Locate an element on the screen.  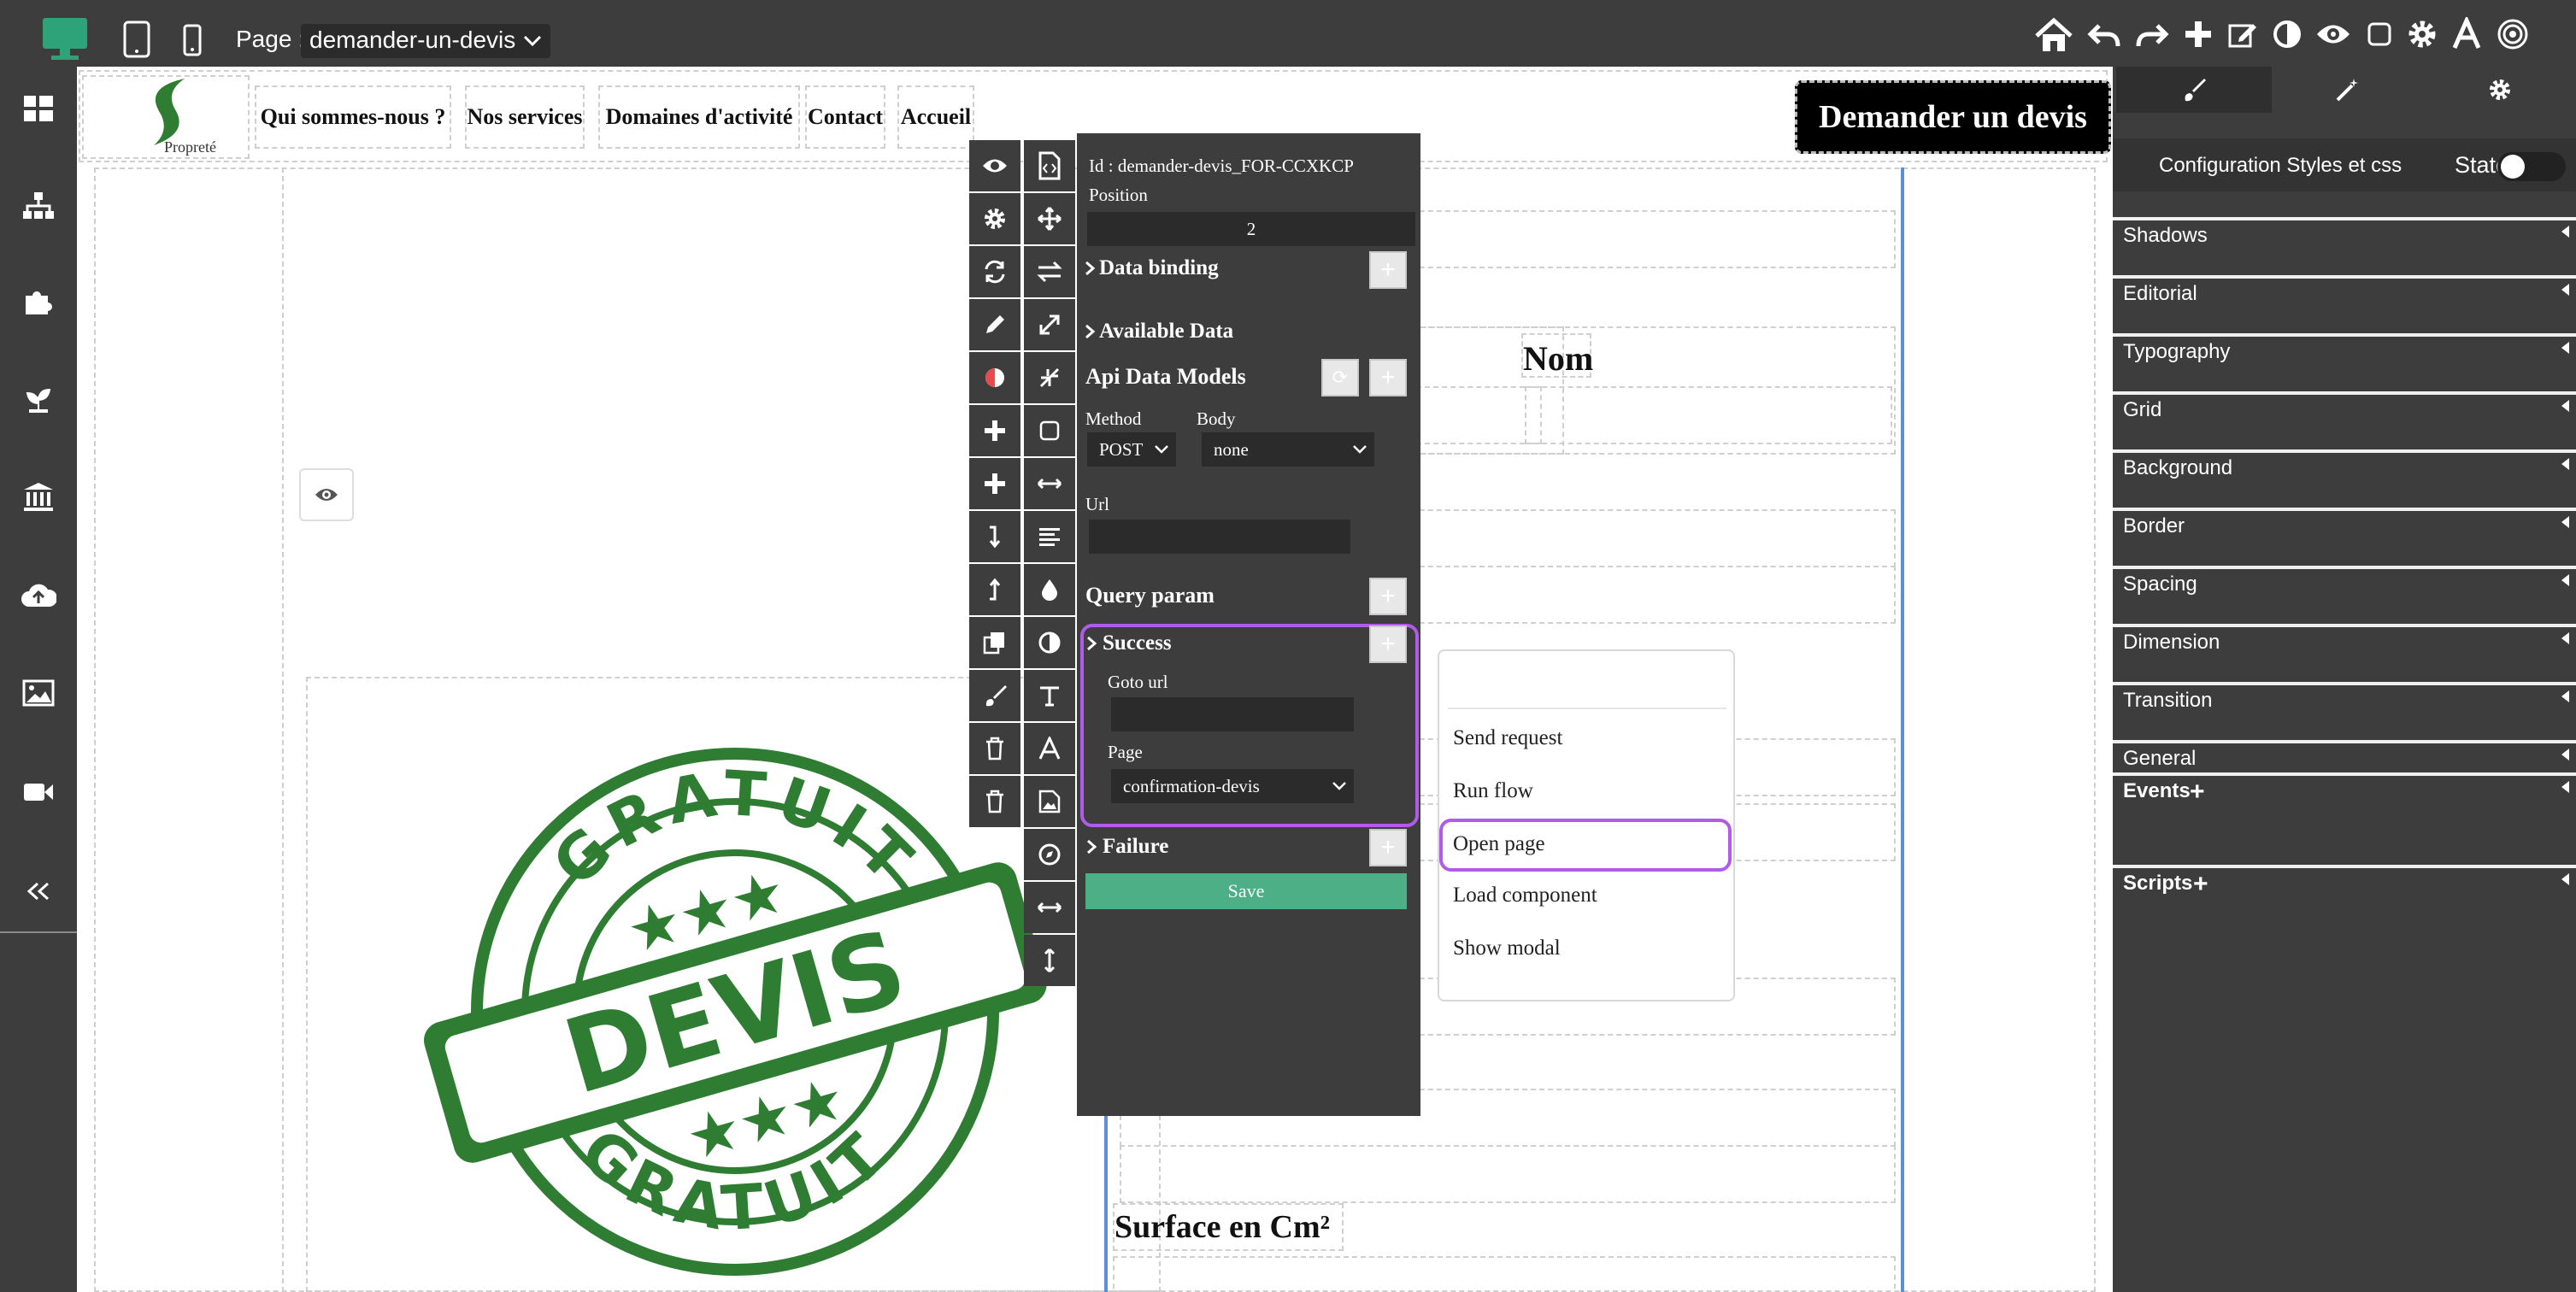
undo-icon is located at coordinates (2104, 36).